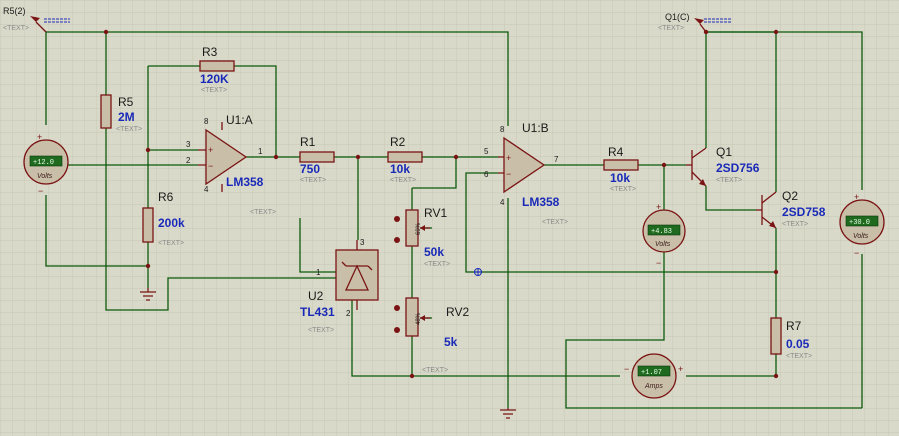  What do you see at coordinates (321, 330) in the screenshot?
I see `u2-text: <TEXT>` at bounding box center [321, 330].